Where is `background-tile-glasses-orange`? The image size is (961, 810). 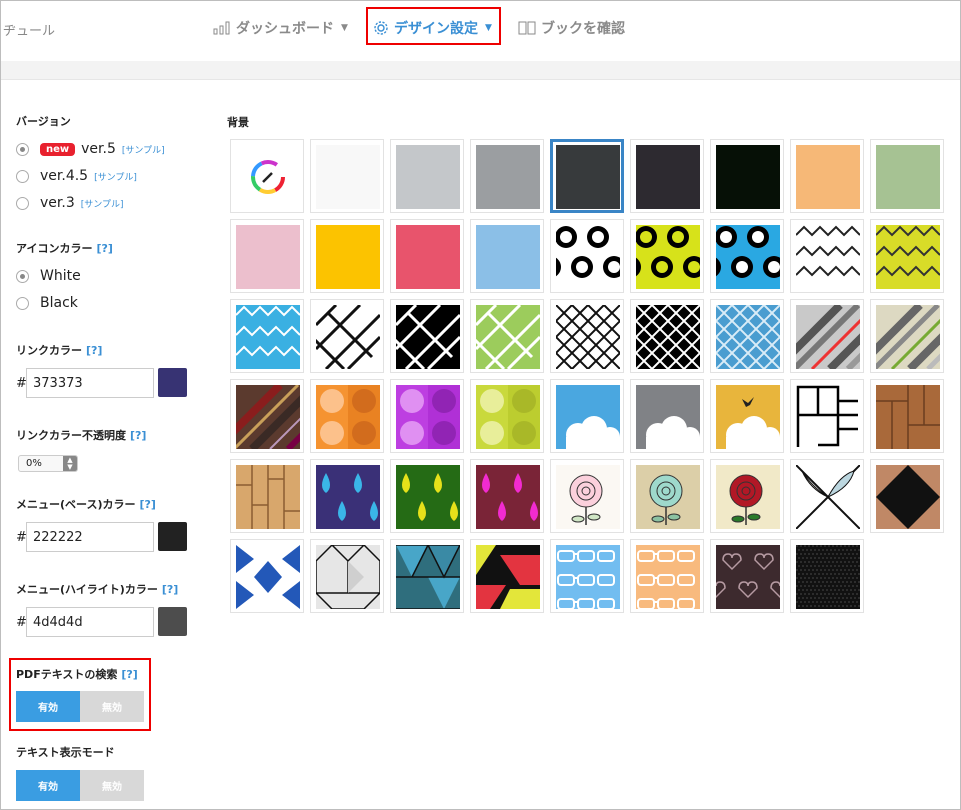 background-tile-glasses-orange is located at coordinates (667, 576).